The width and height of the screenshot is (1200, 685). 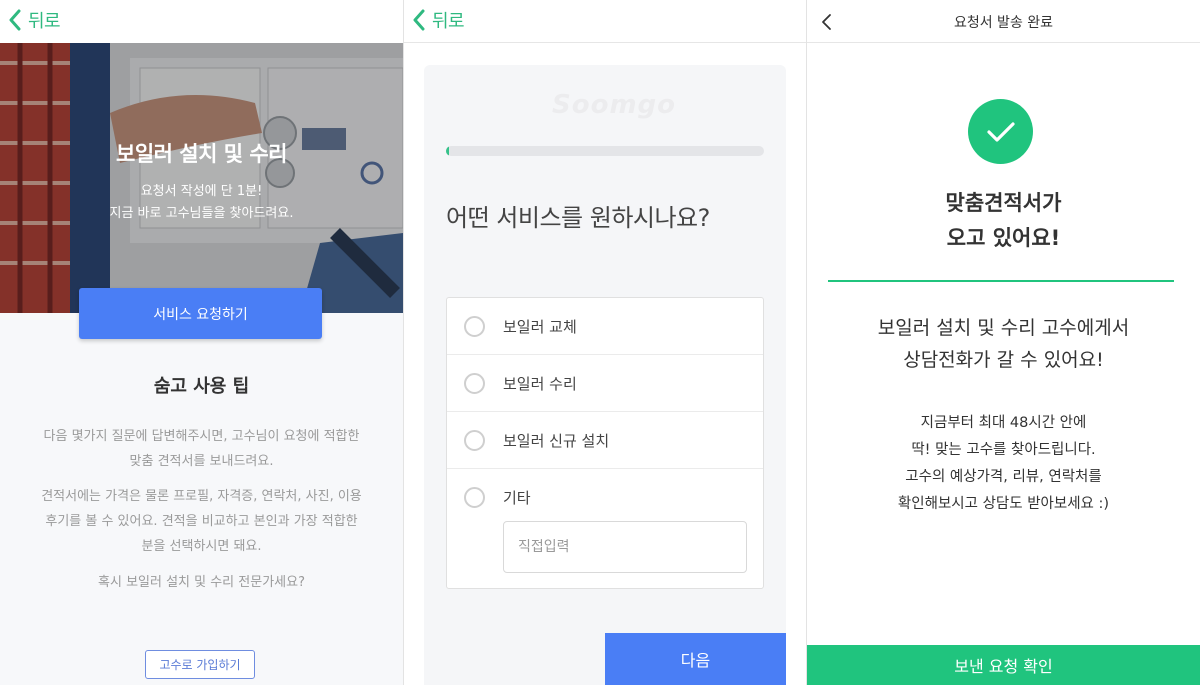 I want to click on progress-fill, so click(x=448, y=151).